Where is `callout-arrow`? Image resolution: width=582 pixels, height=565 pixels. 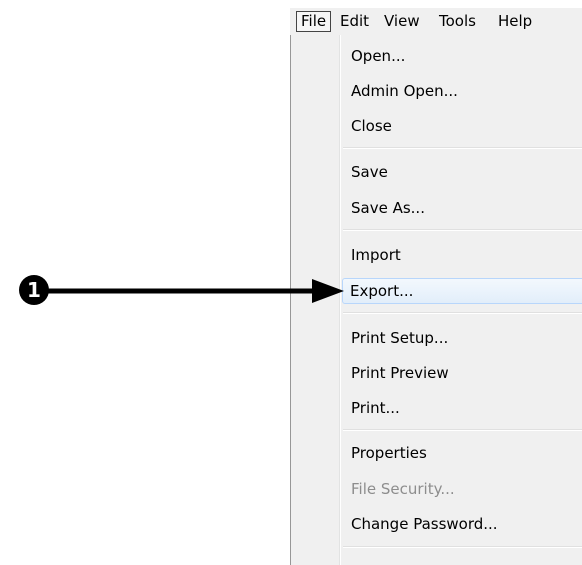
callout-arrow is located at coordinates (194, 291).